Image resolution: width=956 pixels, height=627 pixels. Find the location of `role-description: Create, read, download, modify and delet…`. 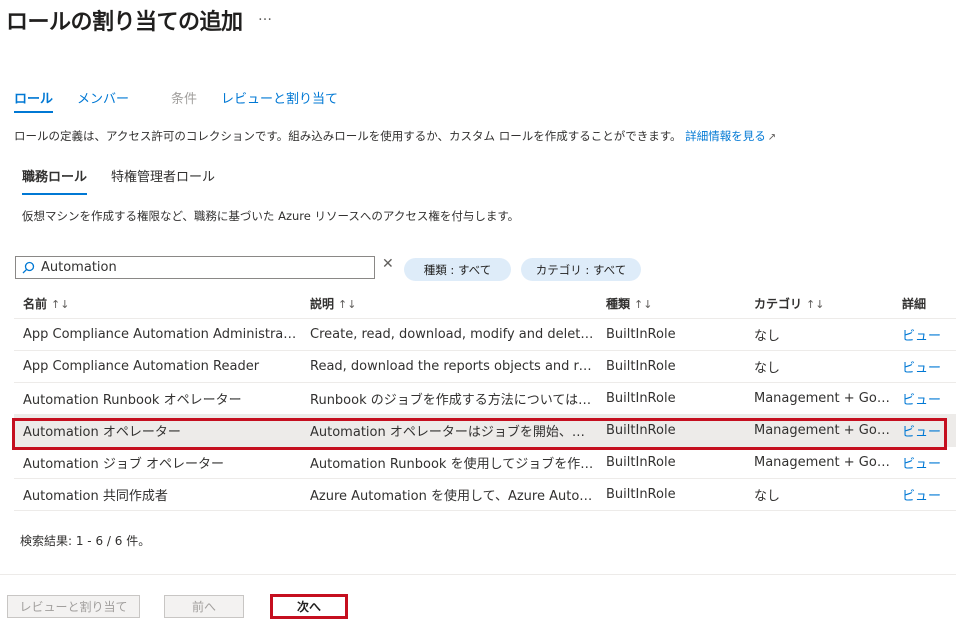

role-description: Create, read, download, modify and delet… is located at coordinates (453, 334).